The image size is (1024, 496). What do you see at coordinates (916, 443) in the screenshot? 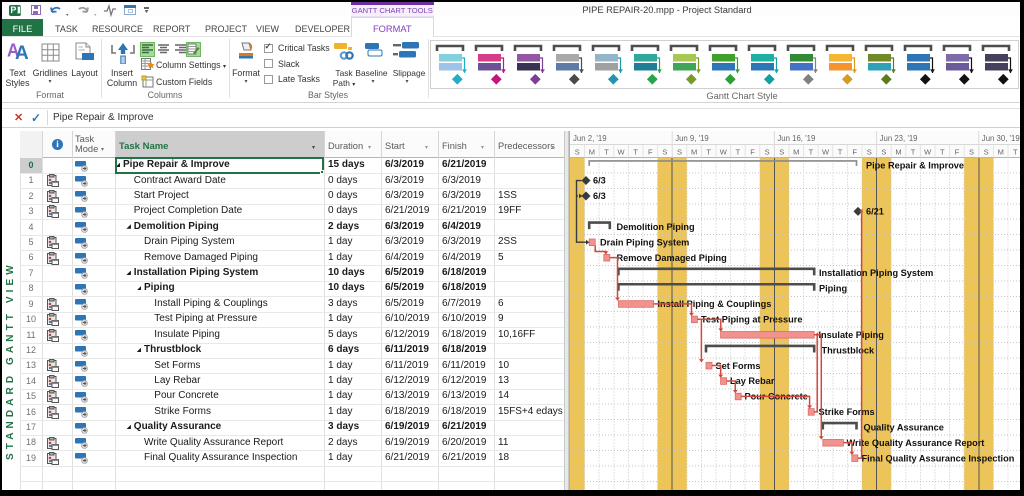
I see `svg-text: Write Quality Assurance Report` at bounding box center [916, 443].